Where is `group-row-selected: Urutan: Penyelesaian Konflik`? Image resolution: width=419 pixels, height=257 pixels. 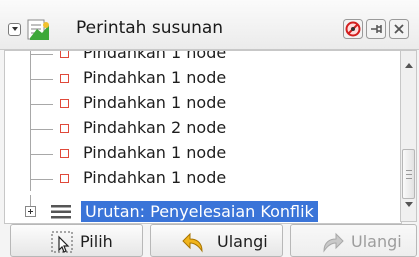 group-row-selected: Urutan: Penyelesaian Konflik is located at coordinates (203, 209).